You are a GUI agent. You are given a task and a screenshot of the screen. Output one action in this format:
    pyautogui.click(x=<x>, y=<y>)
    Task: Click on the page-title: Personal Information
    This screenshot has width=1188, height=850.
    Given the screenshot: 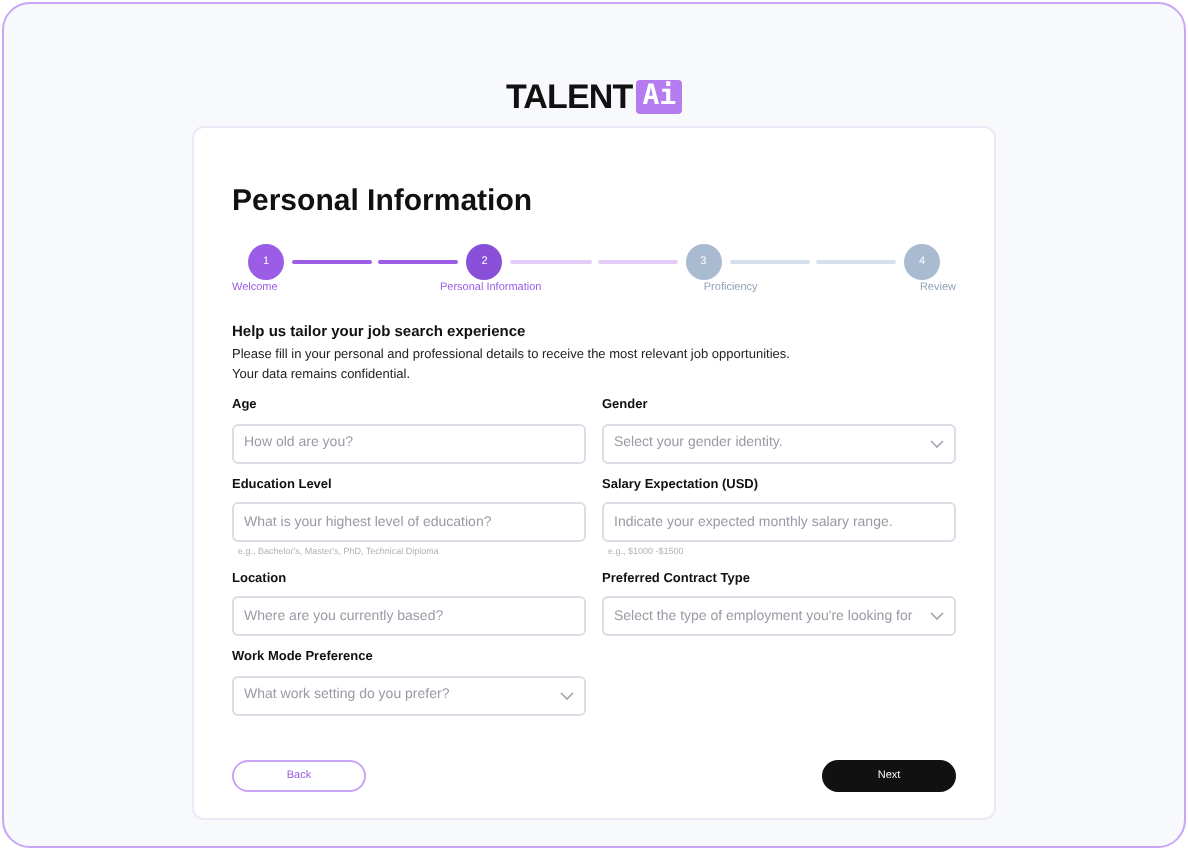 What is the action you would take?
    pyautogui.click(x=383, y=201)
    